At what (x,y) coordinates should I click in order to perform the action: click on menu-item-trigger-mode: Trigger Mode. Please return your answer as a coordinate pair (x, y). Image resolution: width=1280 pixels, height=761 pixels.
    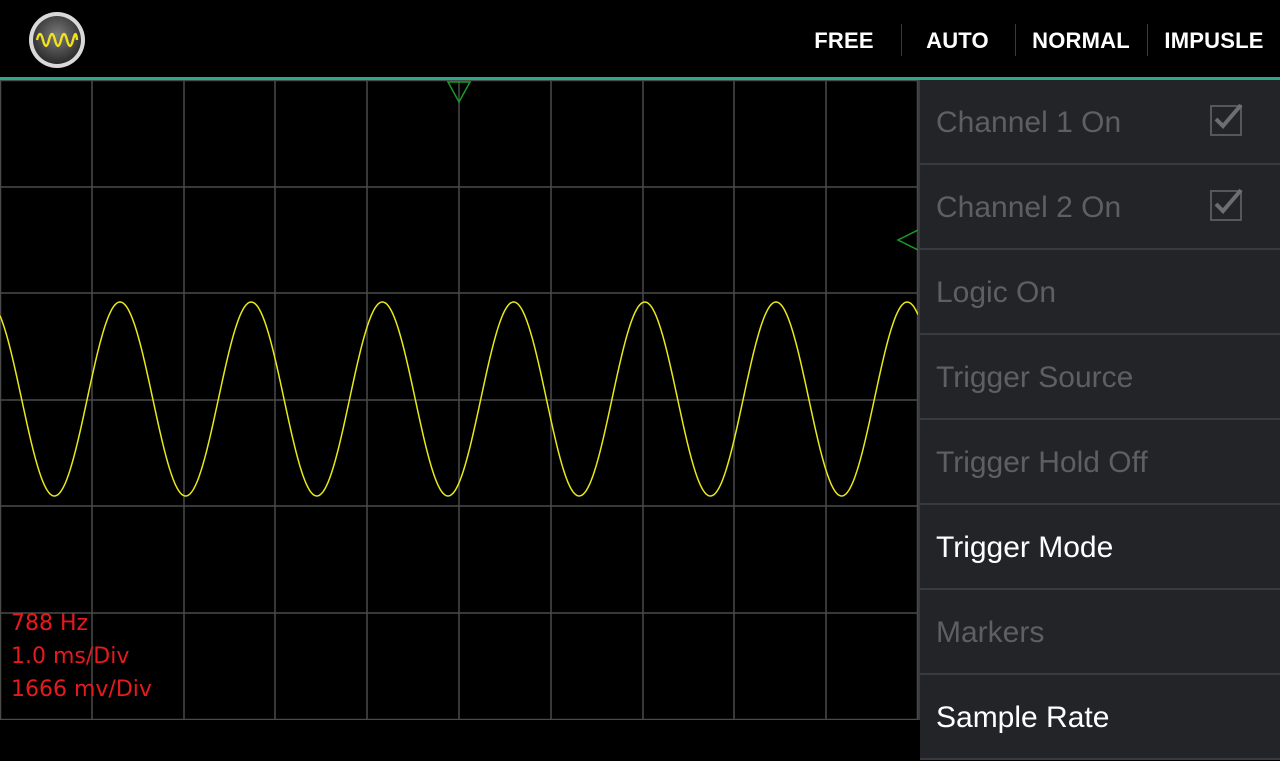
    Looking at the image, I should click on (1100, 547).